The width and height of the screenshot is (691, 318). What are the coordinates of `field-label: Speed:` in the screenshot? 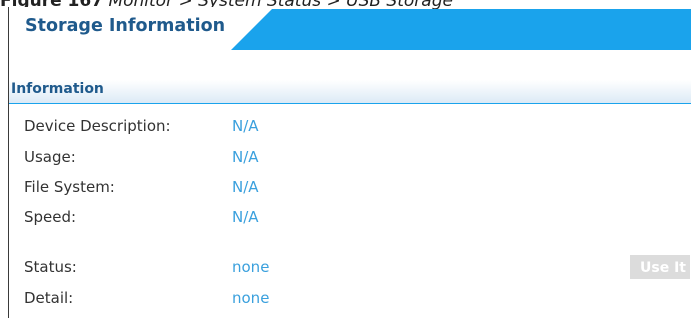 It's located at (50, 217).